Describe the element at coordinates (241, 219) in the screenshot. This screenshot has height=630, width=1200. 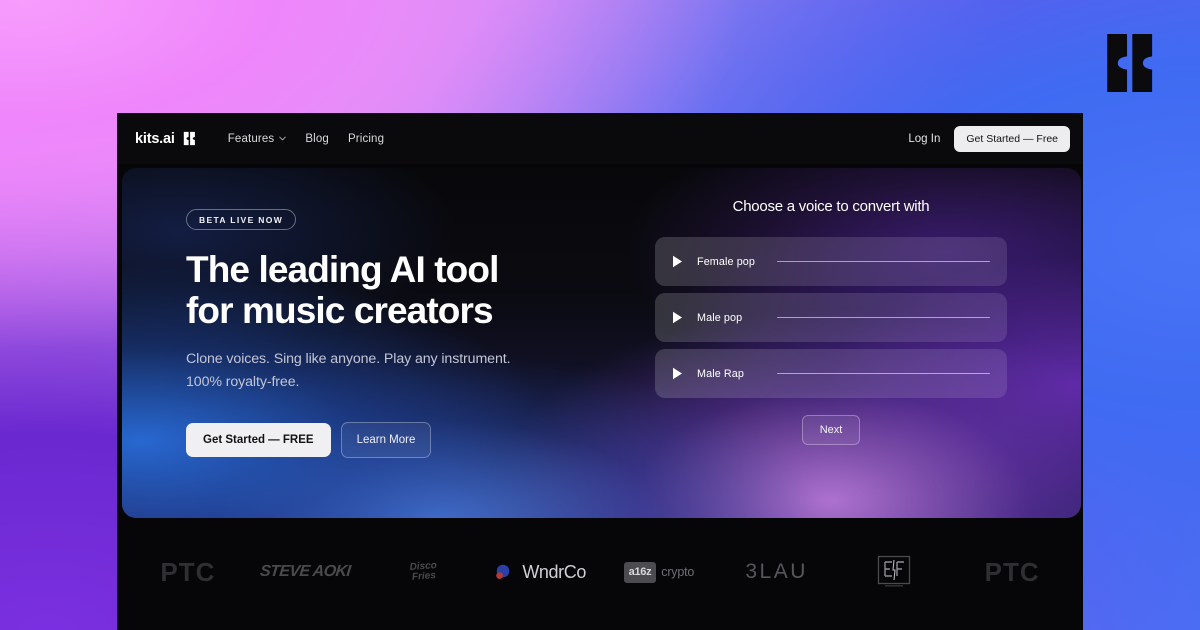
I see `beta-badge: BETA LIVE NOW` at that location.